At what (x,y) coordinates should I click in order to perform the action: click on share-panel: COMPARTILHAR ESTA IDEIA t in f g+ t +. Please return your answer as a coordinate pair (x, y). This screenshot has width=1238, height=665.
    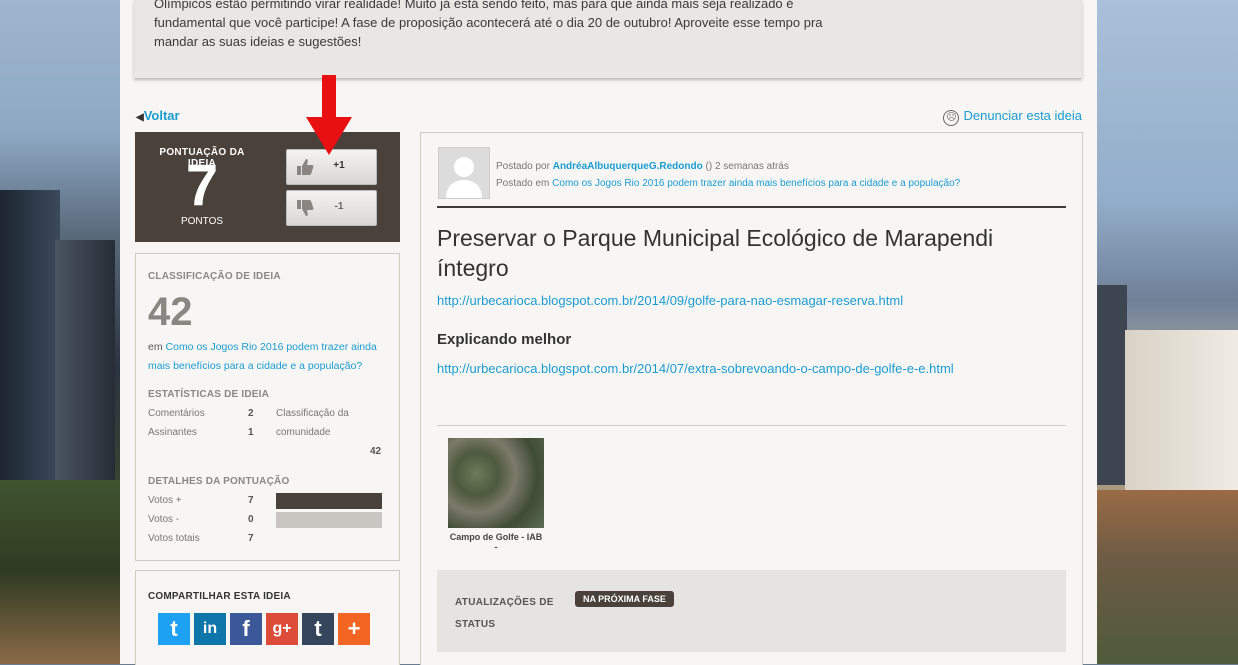
    Looking at the image, I should click on (267, 617).